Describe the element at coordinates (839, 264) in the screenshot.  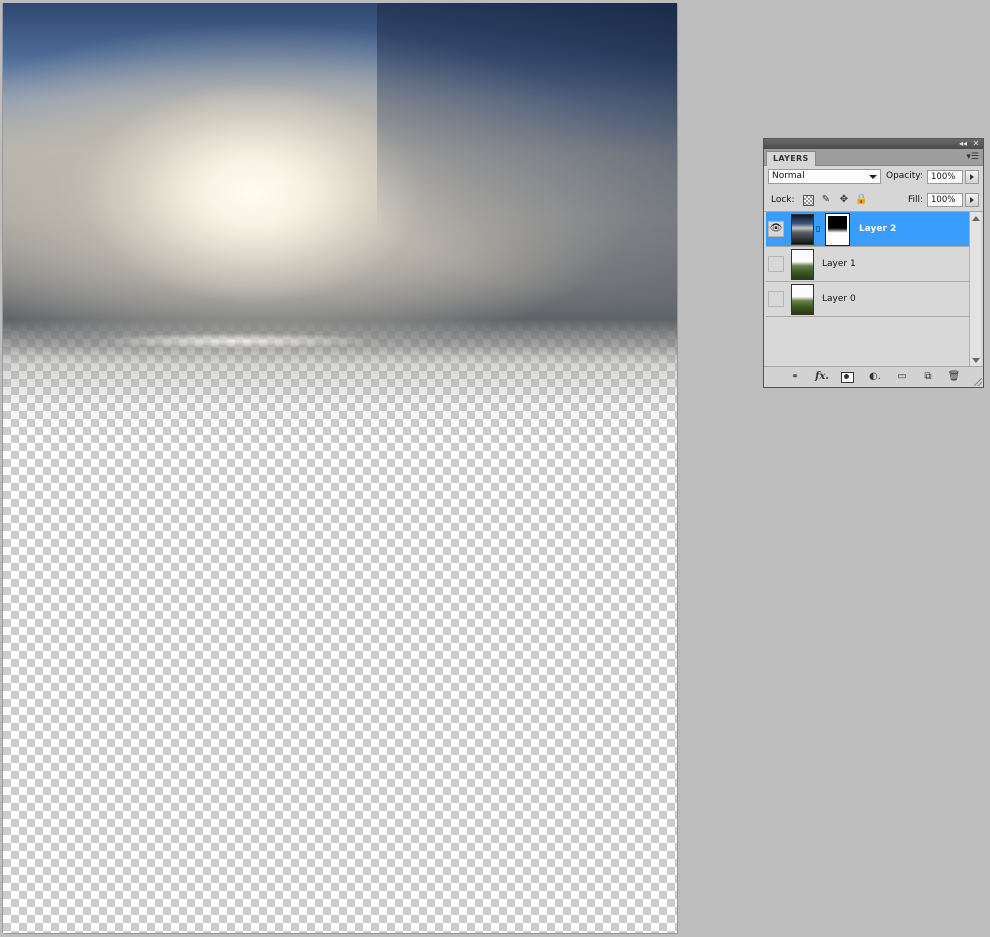
I see `layer-name: Layer 1` at that location.